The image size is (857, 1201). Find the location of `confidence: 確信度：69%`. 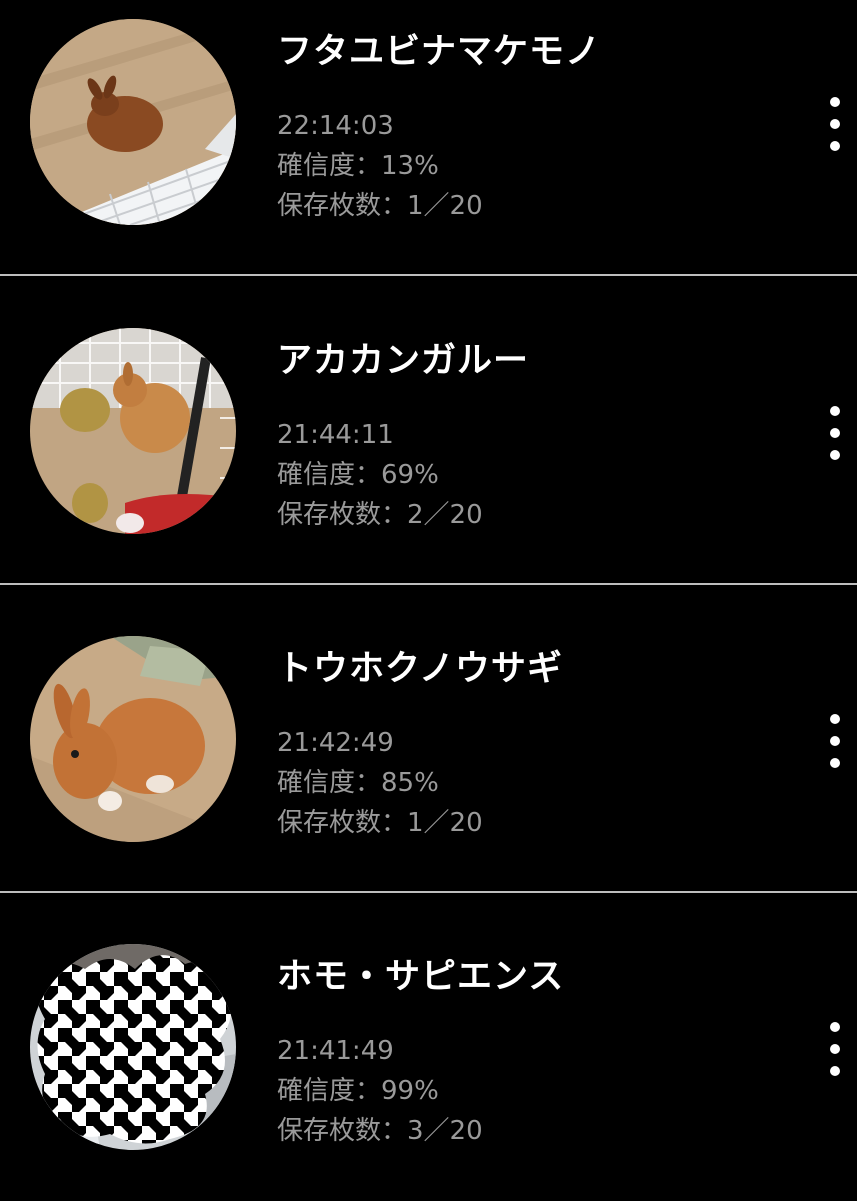

confidence: 確信度：69% is located at coordinates (358, 475).